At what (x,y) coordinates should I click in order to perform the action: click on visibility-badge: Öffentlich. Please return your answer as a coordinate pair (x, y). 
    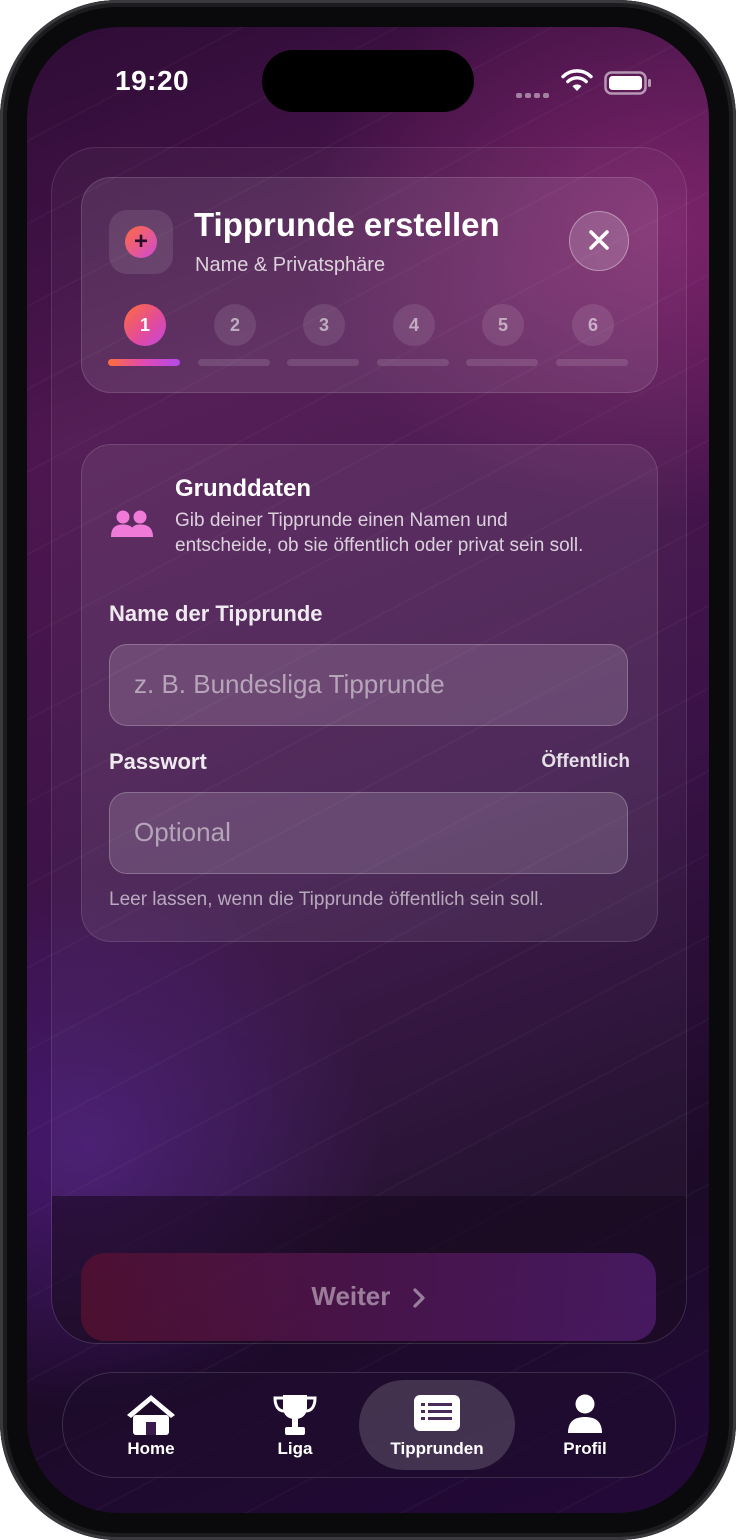
    Looking at the image, I should click on (585, 761).